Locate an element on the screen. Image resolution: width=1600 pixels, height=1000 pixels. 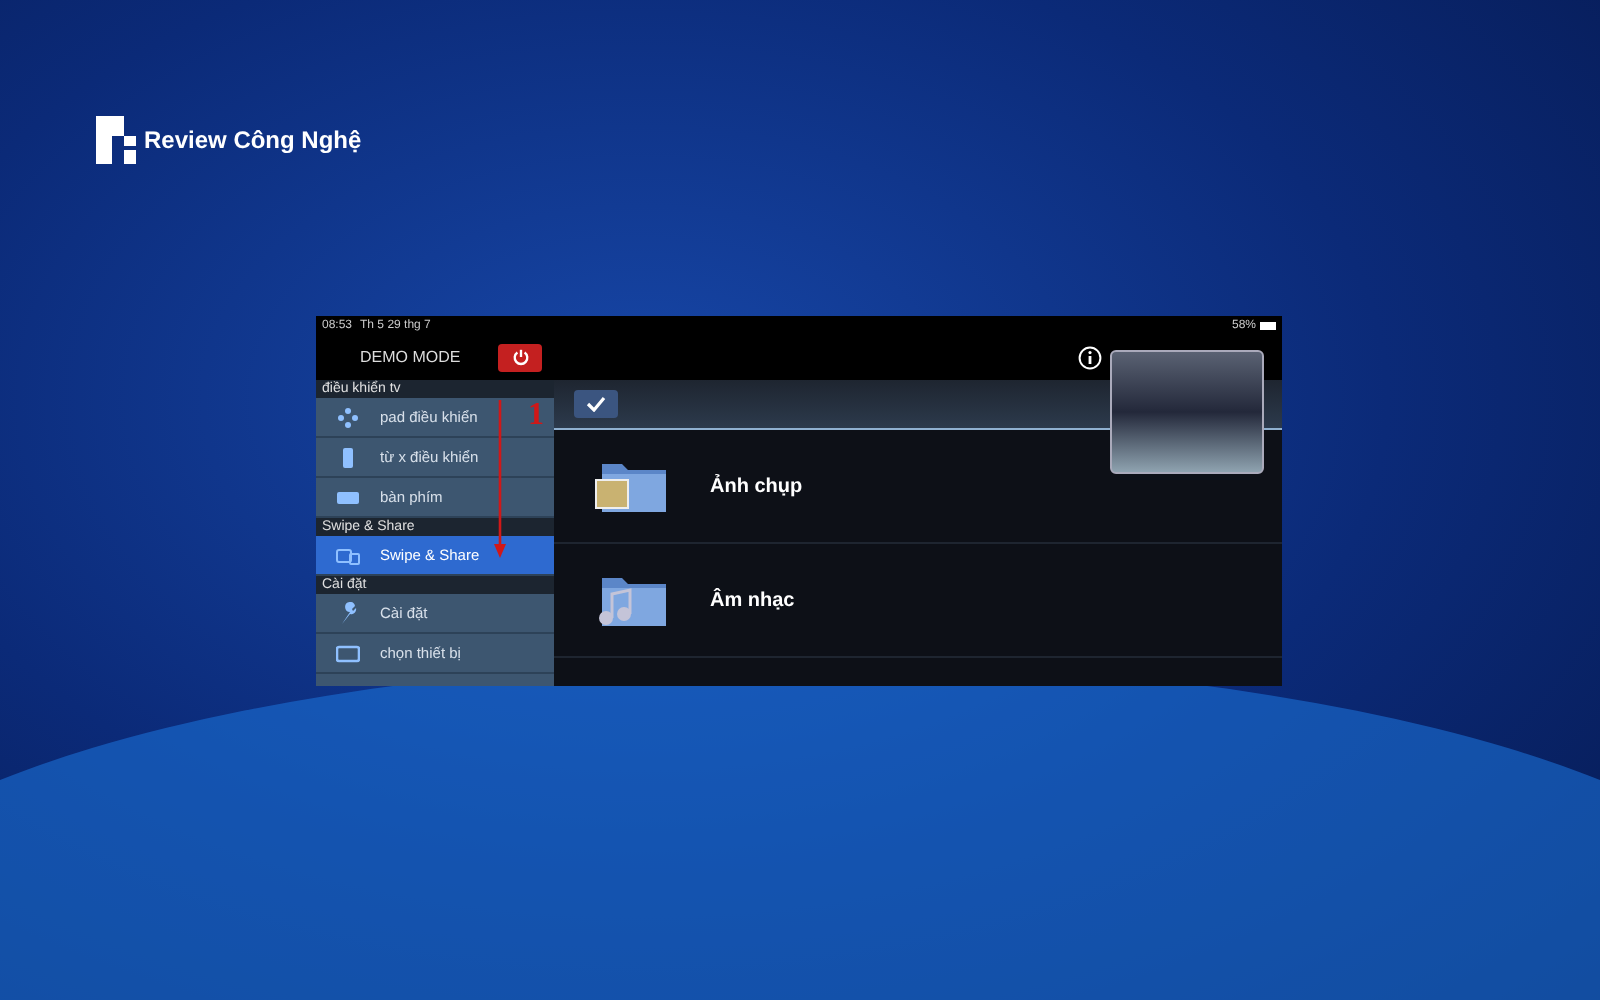
logo-icon is located at coordinates (116, 140).